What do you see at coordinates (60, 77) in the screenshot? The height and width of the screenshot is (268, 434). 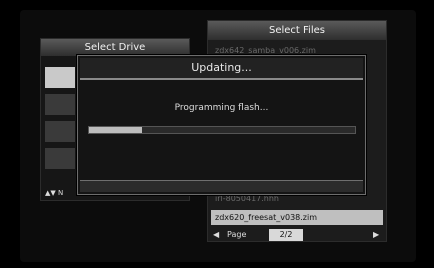 I see `drive-slot-selected` at bounding box center [60, 77].